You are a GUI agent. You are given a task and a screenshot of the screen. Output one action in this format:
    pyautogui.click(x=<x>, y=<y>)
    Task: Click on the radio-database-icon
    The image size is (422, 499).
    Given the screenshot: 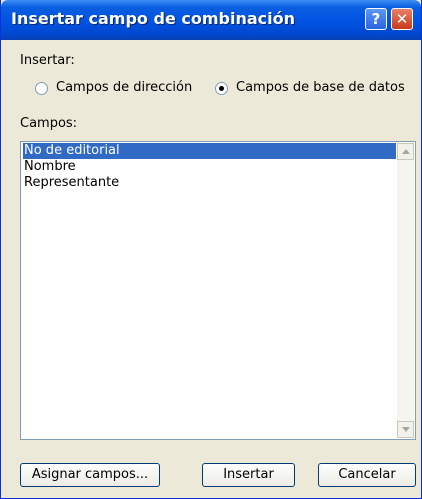 What is the action you would take?
    pyautogui.click(x=221, y=88)
    